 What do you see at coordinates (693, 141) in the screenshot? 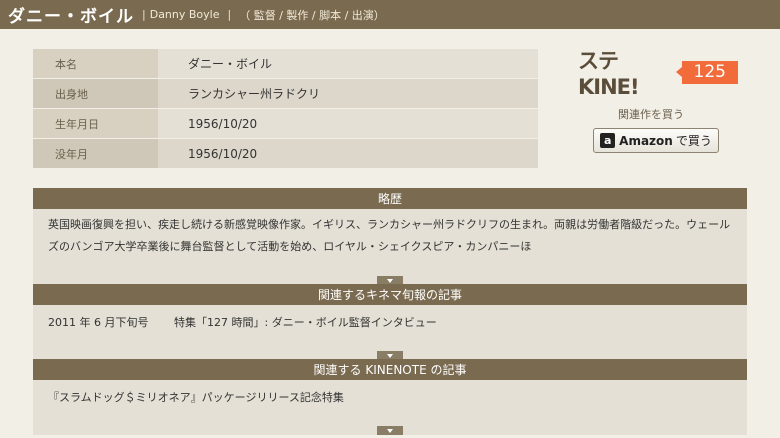
I see `amazon-buy-suffix: で買う` at bounding box center [693, 141].